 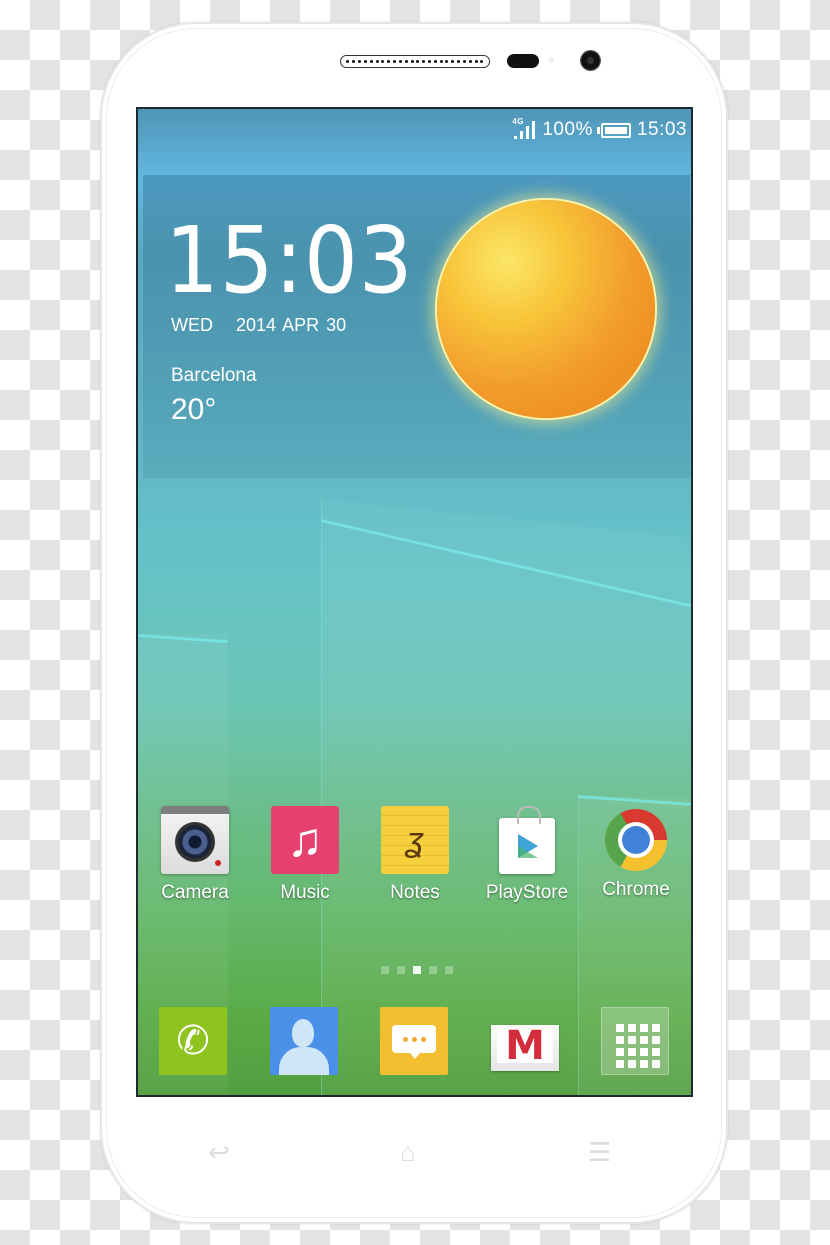 I want to click on page-indicator, so click(x=414, y=970).